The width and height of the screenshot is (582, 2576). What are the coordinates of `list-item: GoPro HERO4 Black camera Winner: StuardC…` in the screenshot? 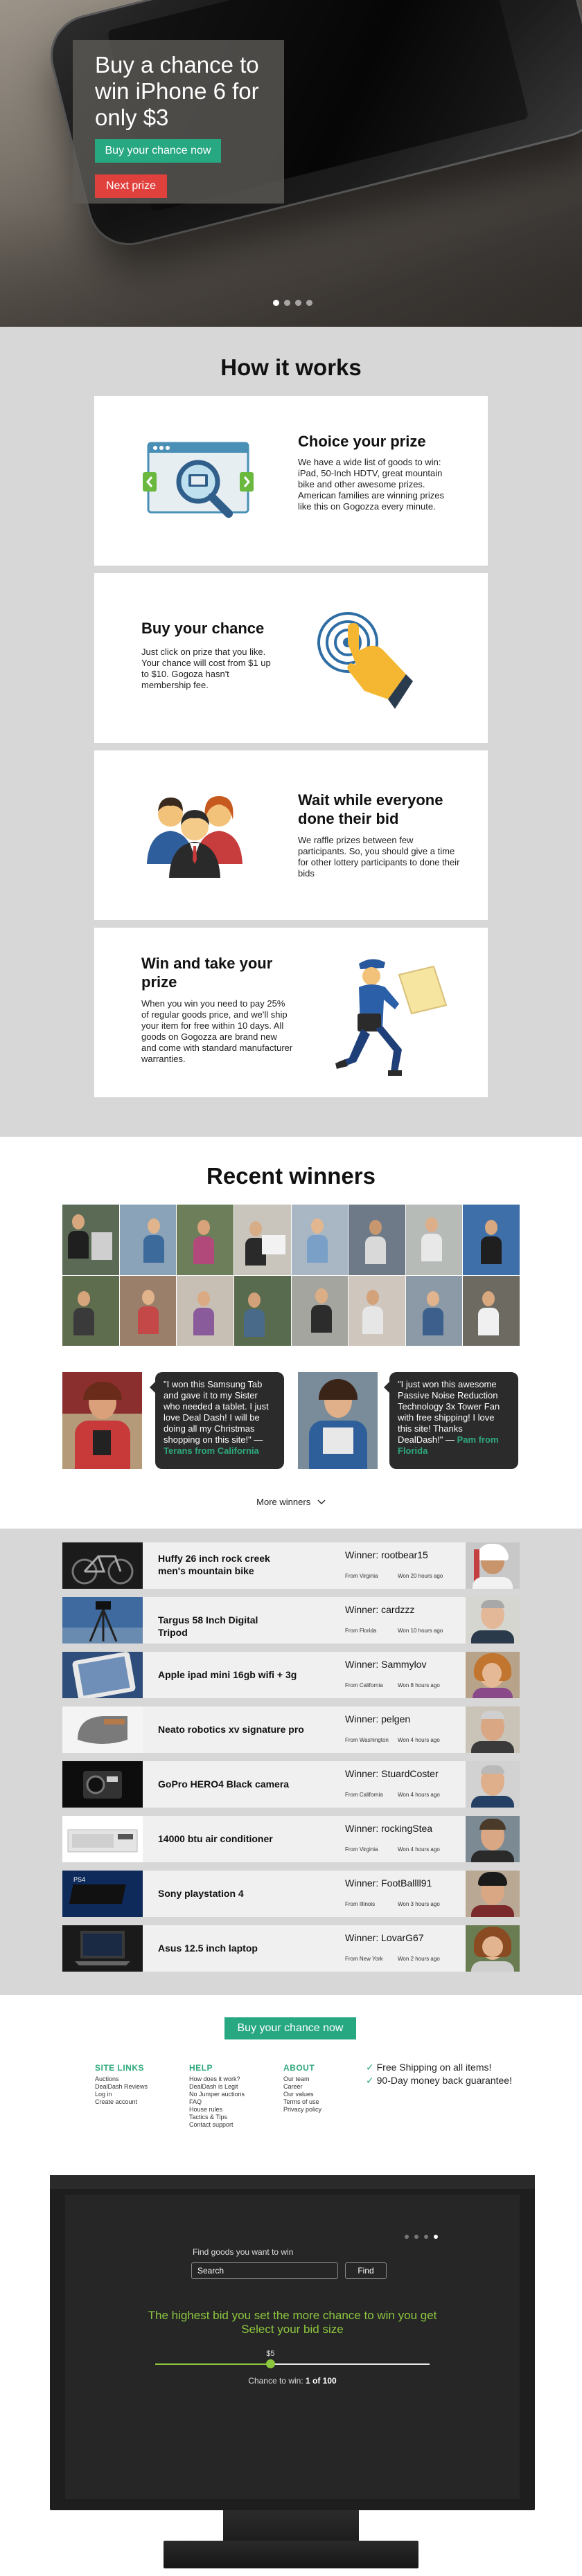 It's located at (291, 1785).